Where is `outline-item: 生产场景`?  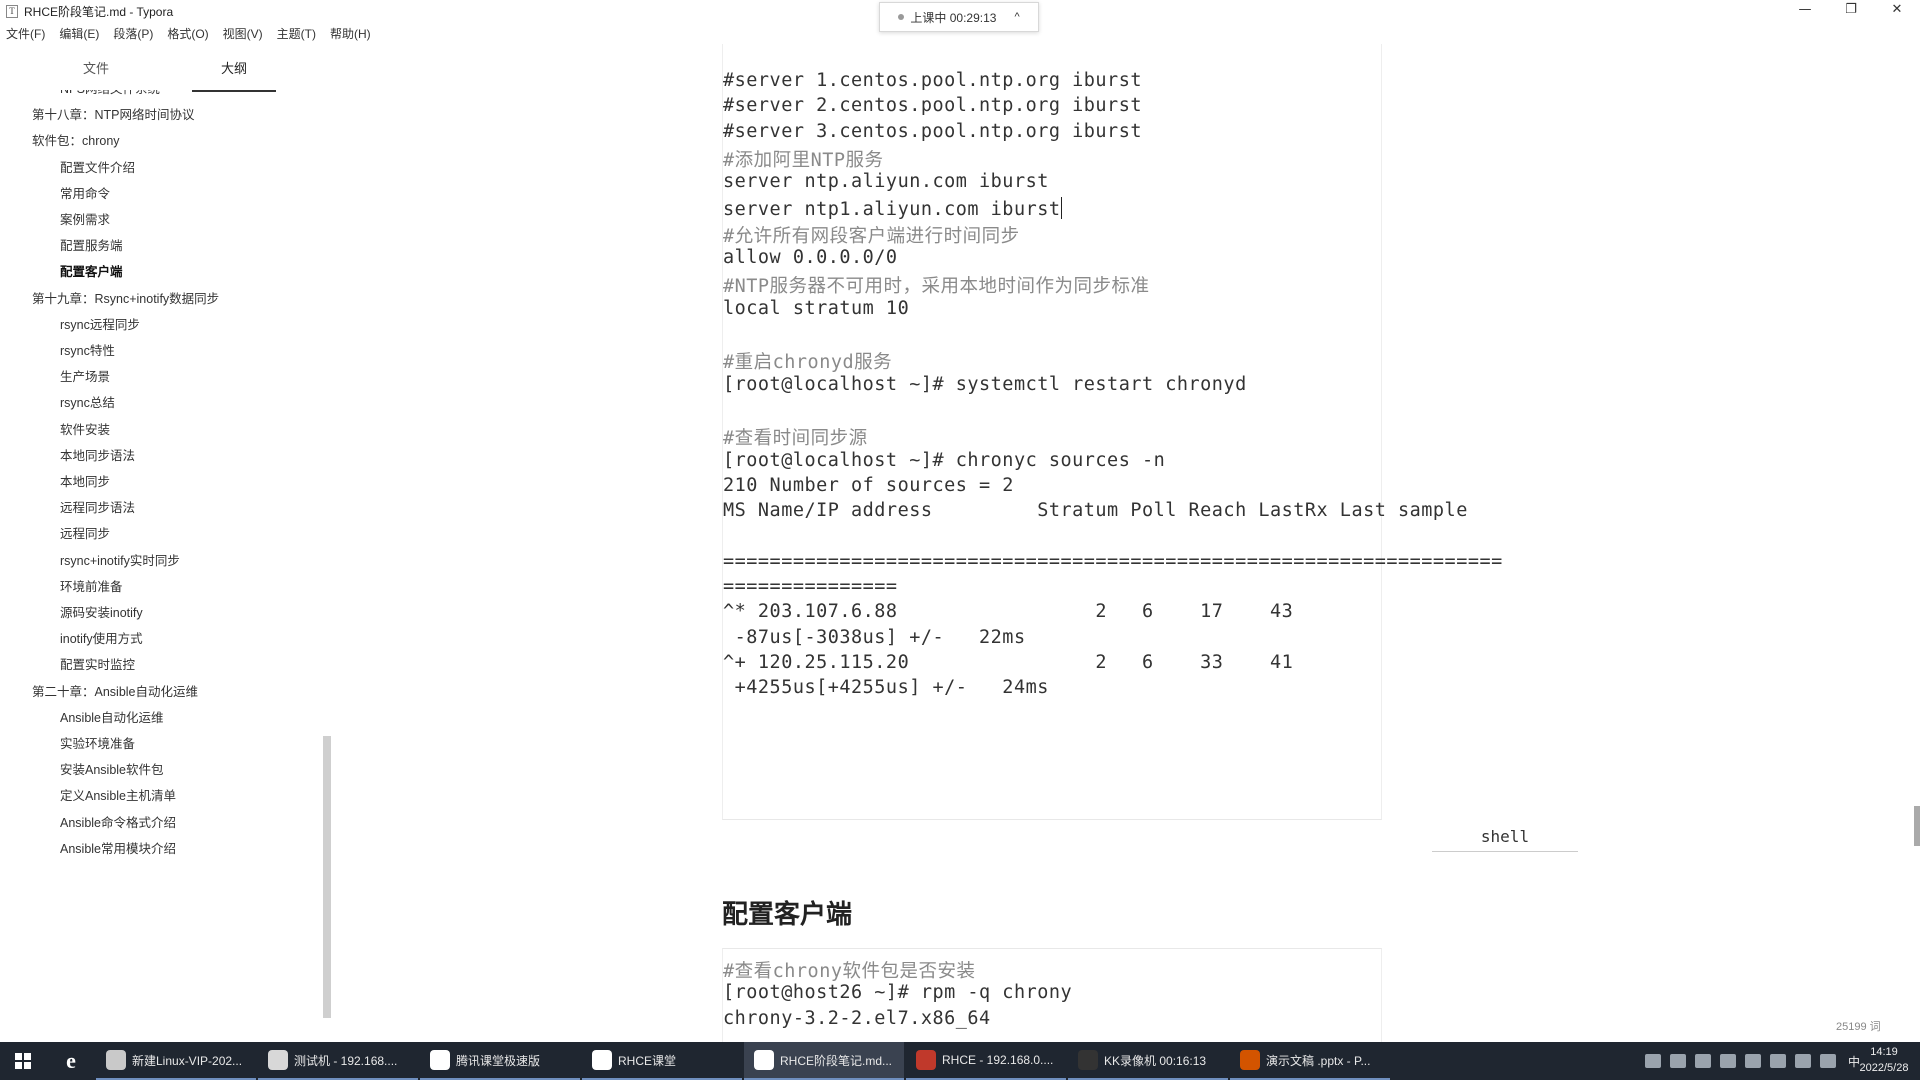 outline-item: 生产场景 is located at coordinates (85, 375).